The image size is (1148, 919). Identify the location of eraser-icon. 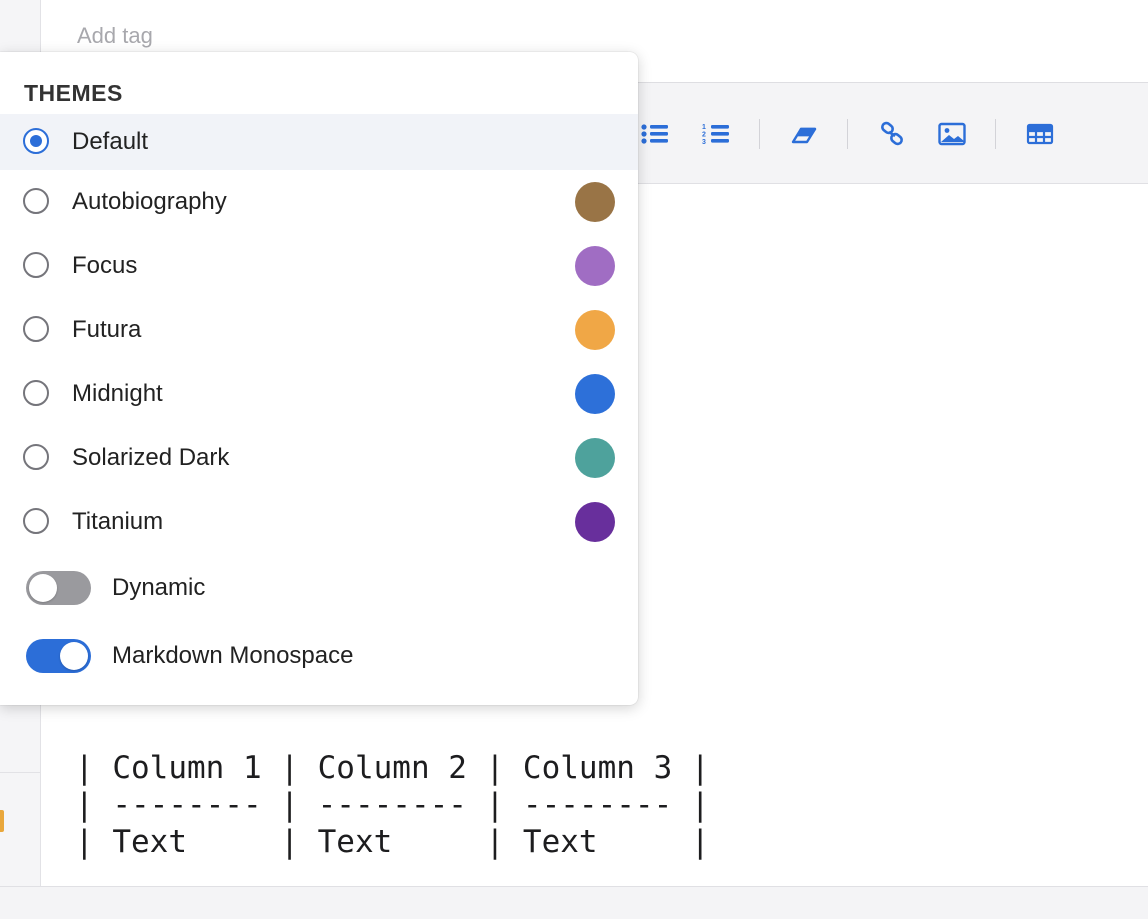
(804, 135).